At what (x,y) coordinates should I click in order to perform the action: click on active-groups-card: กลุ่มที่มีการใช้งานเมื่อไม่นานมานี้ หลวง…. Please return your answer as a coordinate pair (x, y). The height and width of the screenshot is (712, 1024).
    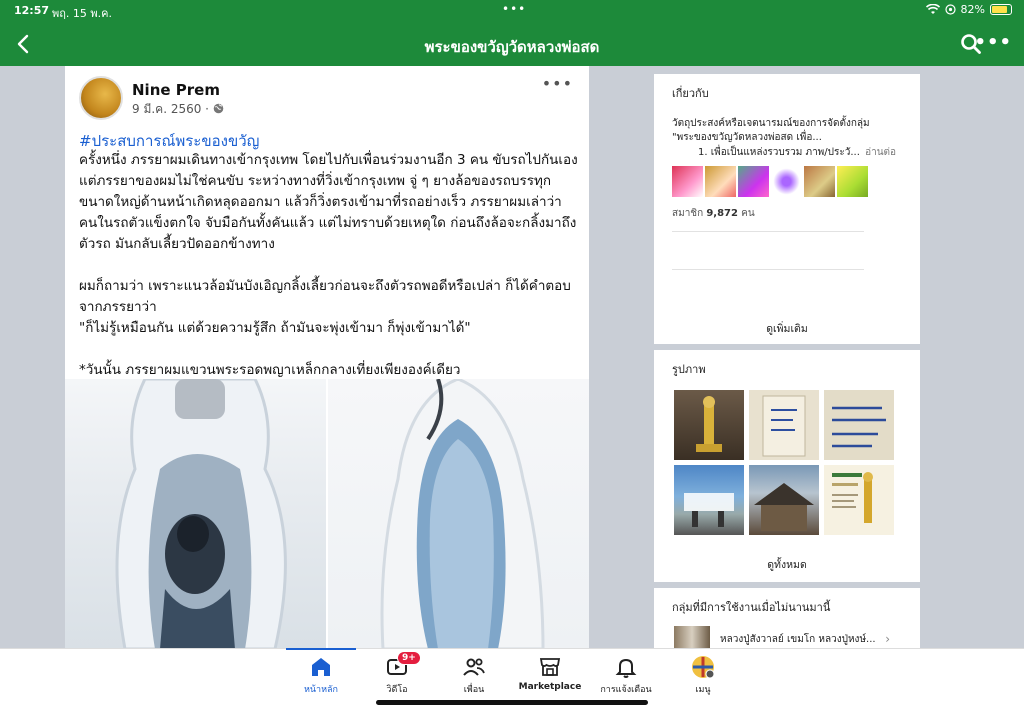
    Looking at the image, I should click on (787, 618).